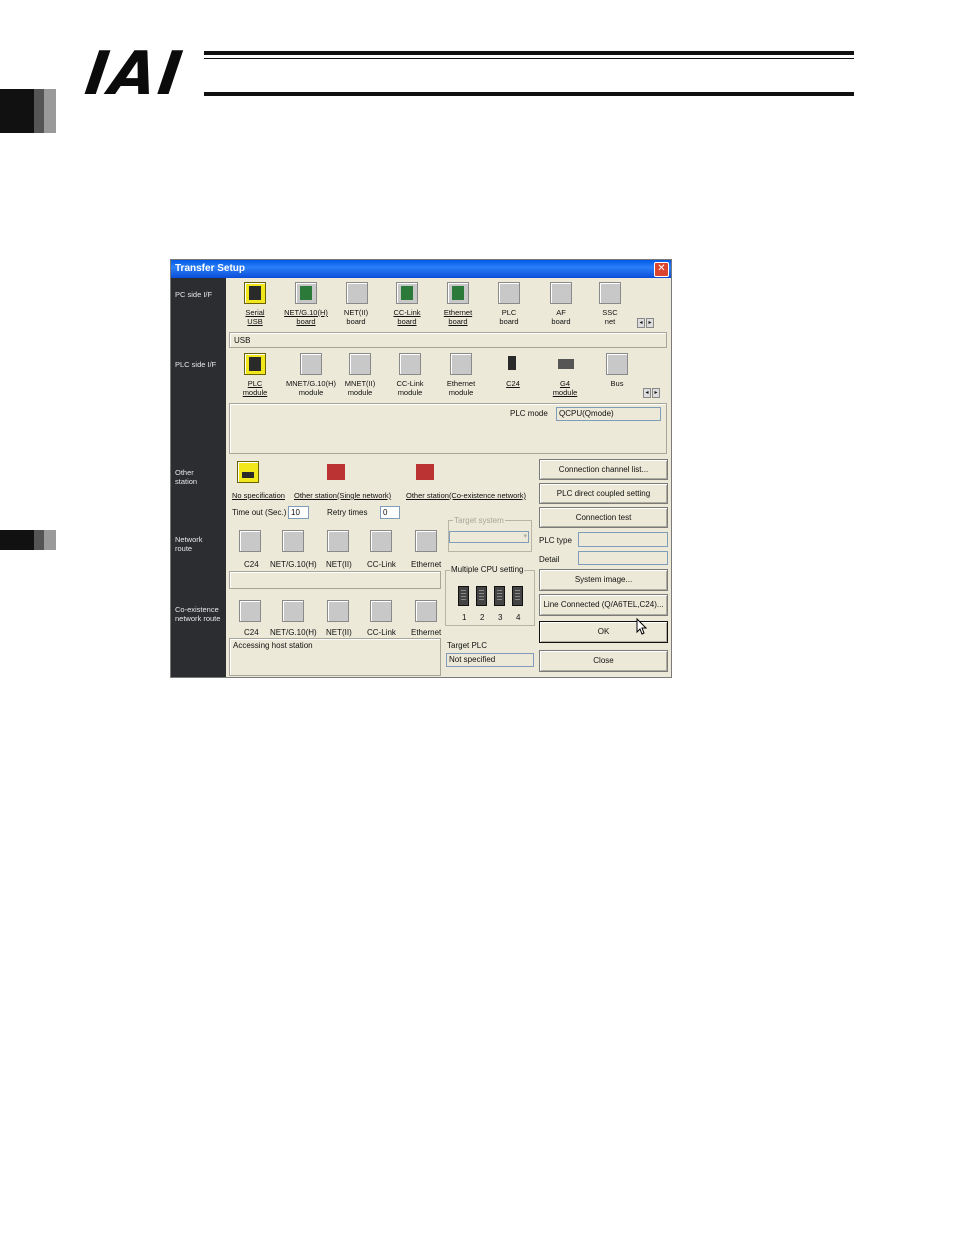 This screenshot has height=1235, width=954. What do you see at coordinates (426, 632) in the screenshot?
I see `coex-label: Ethernet` at bounding box center [426, 632].